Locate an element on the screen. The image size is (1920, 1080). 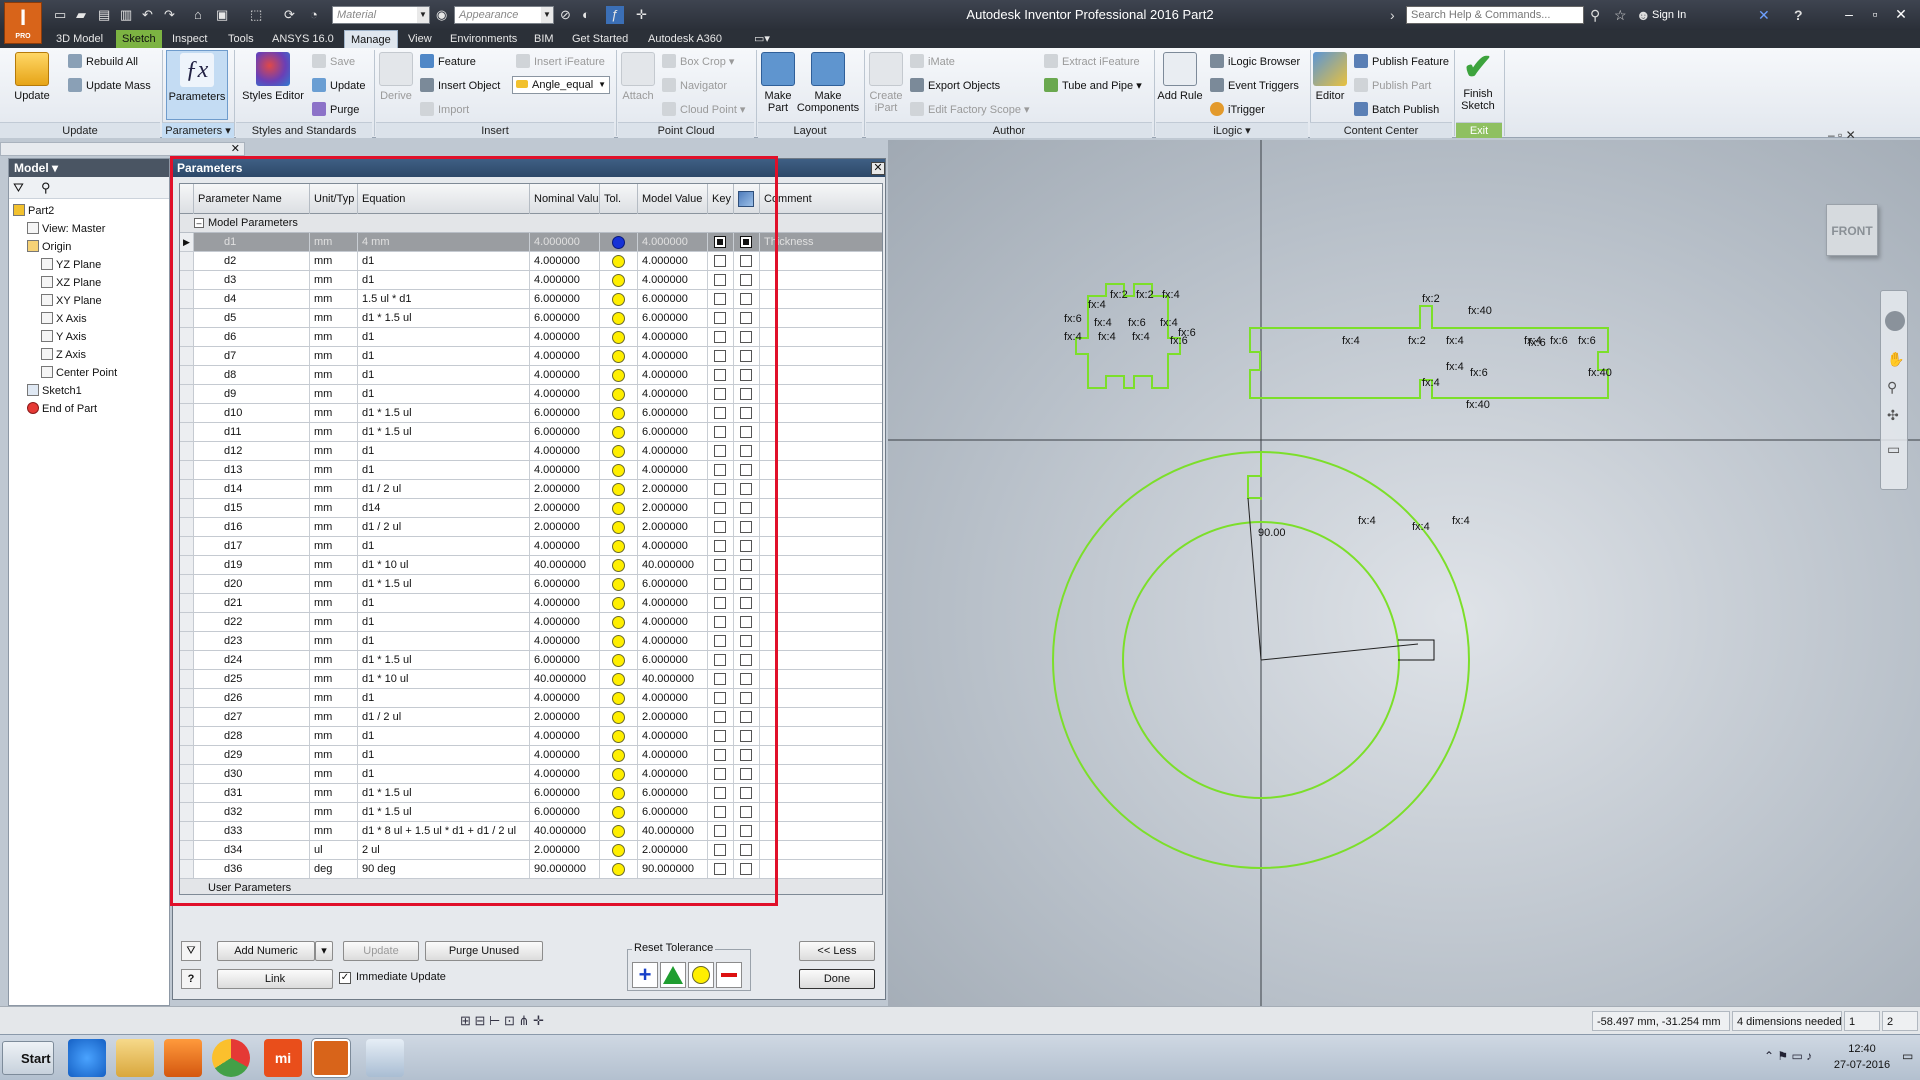
star-icon: ☆ is located at coordinates (1620, 15).